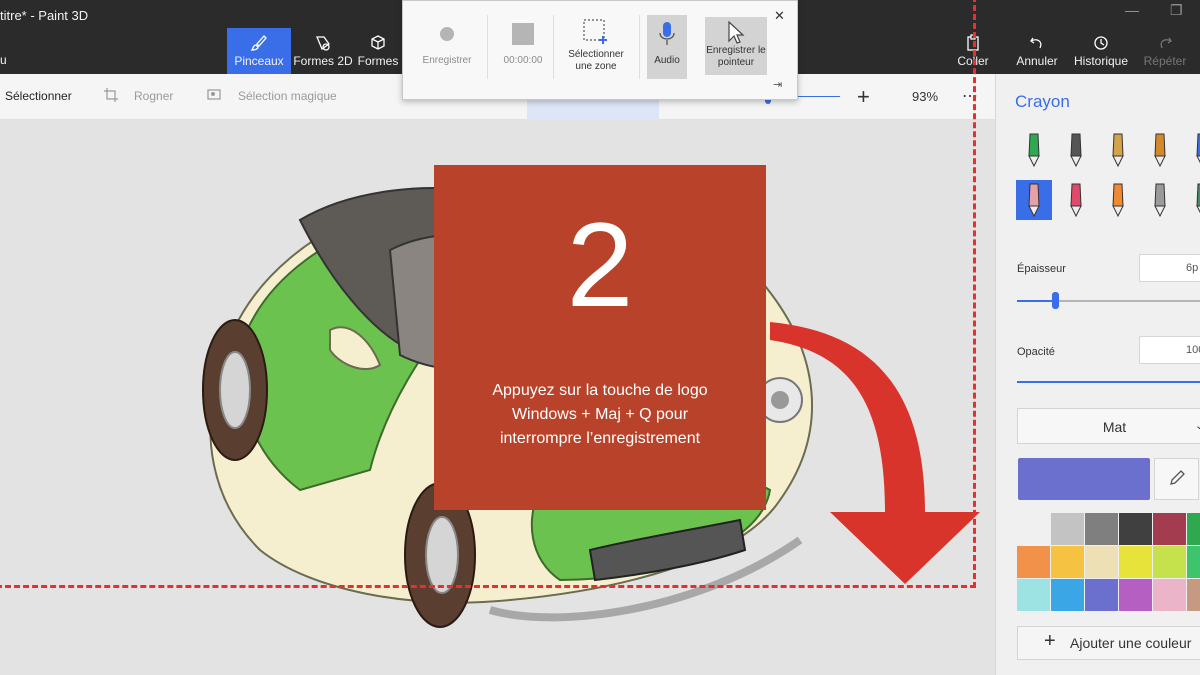  Describe the element at coordinates (1037, 44) in the screenshot. I see `undo-icon` at that location.